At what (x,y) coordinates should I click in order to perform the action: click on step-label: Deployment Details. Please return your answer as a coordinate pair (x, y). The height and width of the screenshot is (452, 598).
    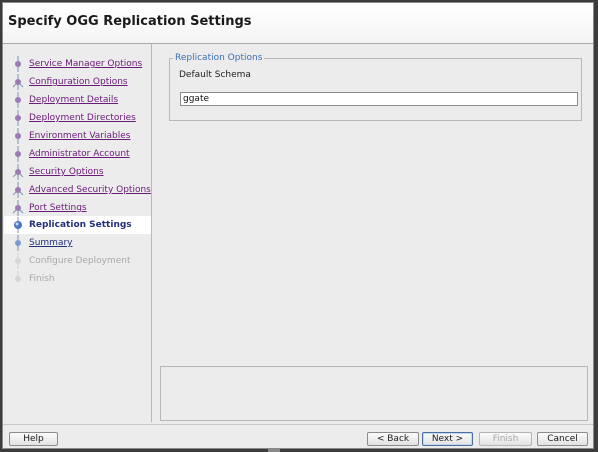
    Looking at the image, I should click on (73, 100).